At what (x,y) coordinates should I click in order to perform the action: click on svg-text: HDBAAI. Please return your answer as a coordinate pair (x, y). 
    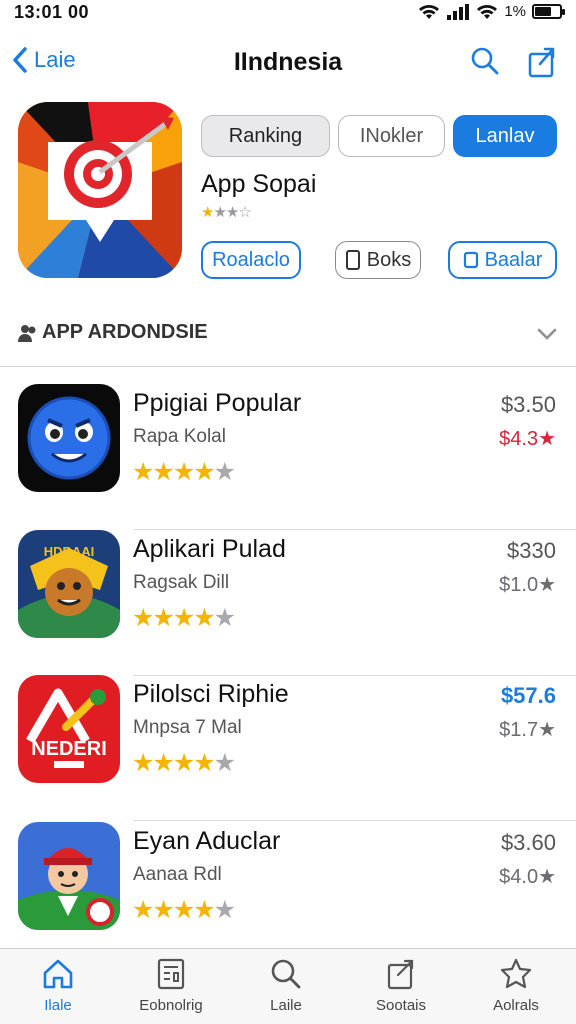
    Looking at the image, I should click on (69, 551).